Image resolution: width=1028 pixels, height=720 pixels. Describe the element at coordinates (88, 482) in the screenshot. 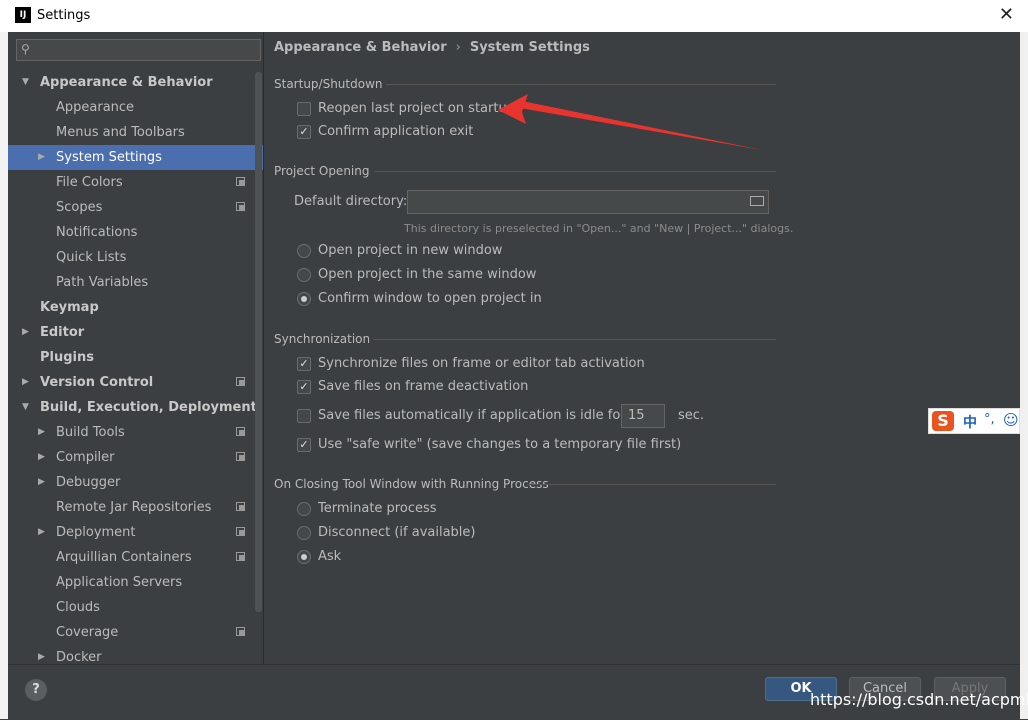

I see `sidebar-item-label: Debugger` at that location.